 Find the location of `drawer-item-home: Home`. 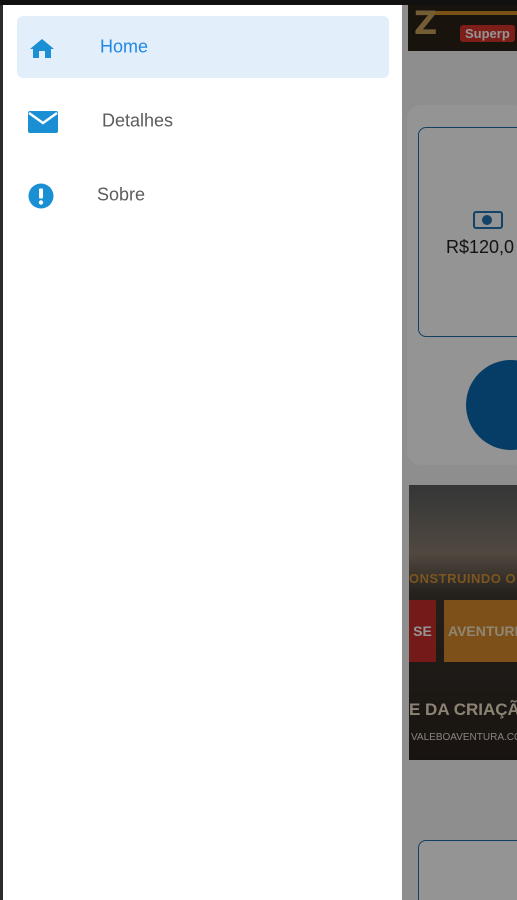

drawer-item-home: Home is located at coordinates (203, 47).